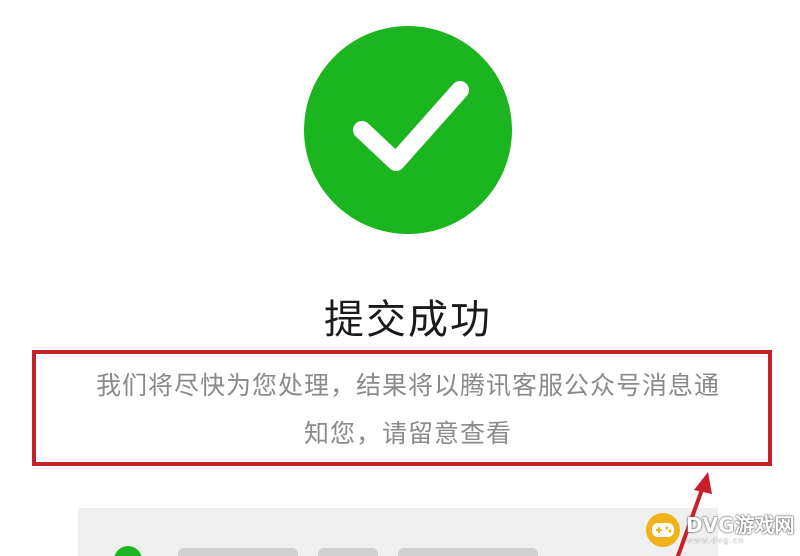 Image resolution: width=800 pixels, height=556 pixels. Describe the element at coordinates (408, 320) in the screenshot. I see `page-title: 提交成功` at that location.